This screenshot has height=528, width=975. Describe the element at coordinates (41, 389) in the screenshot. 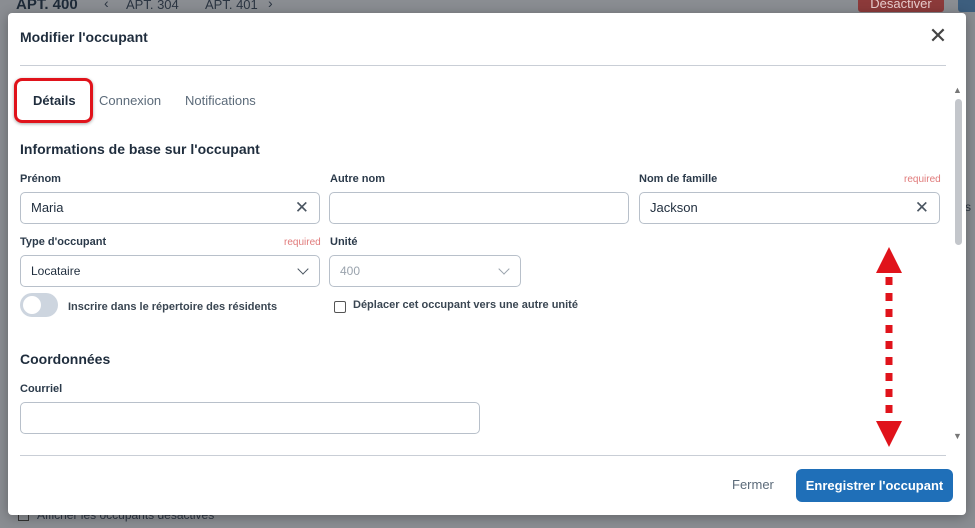

I see `email-label: Courriel` at that location.